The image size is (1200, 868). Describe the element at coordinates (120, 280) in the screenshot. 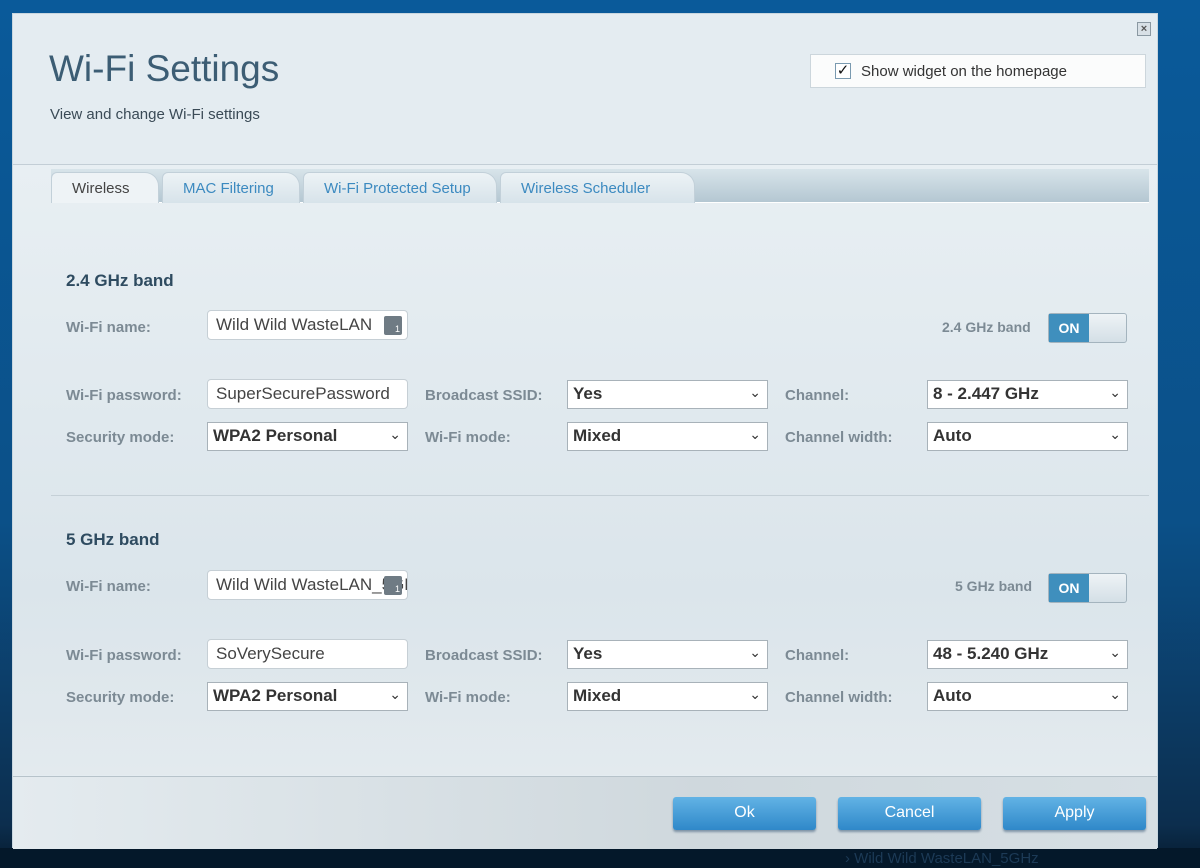

I see `band24-heading: 2.4 GHz band` at that location.